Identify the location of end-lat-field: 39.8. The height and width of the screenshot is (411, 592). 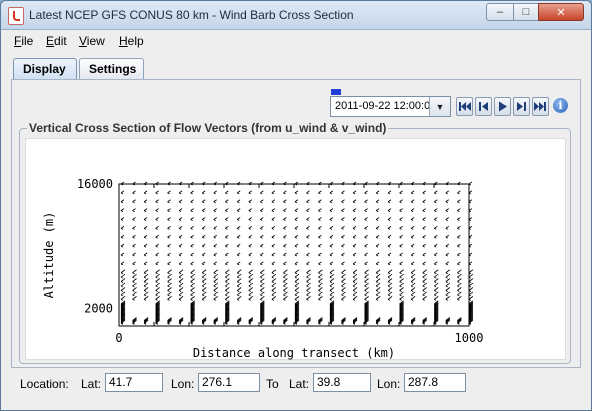
(342, 382).